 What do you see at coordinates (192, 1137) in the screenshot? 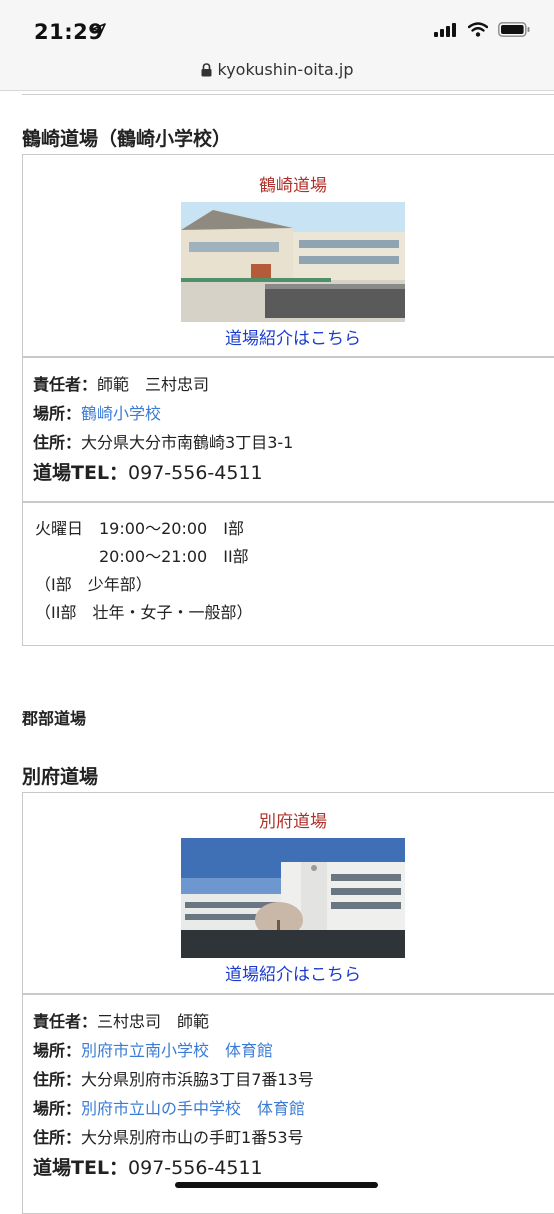
I see `address-value: 大分県別府市山の手町1番53号` at bounding box center [192, 1137].